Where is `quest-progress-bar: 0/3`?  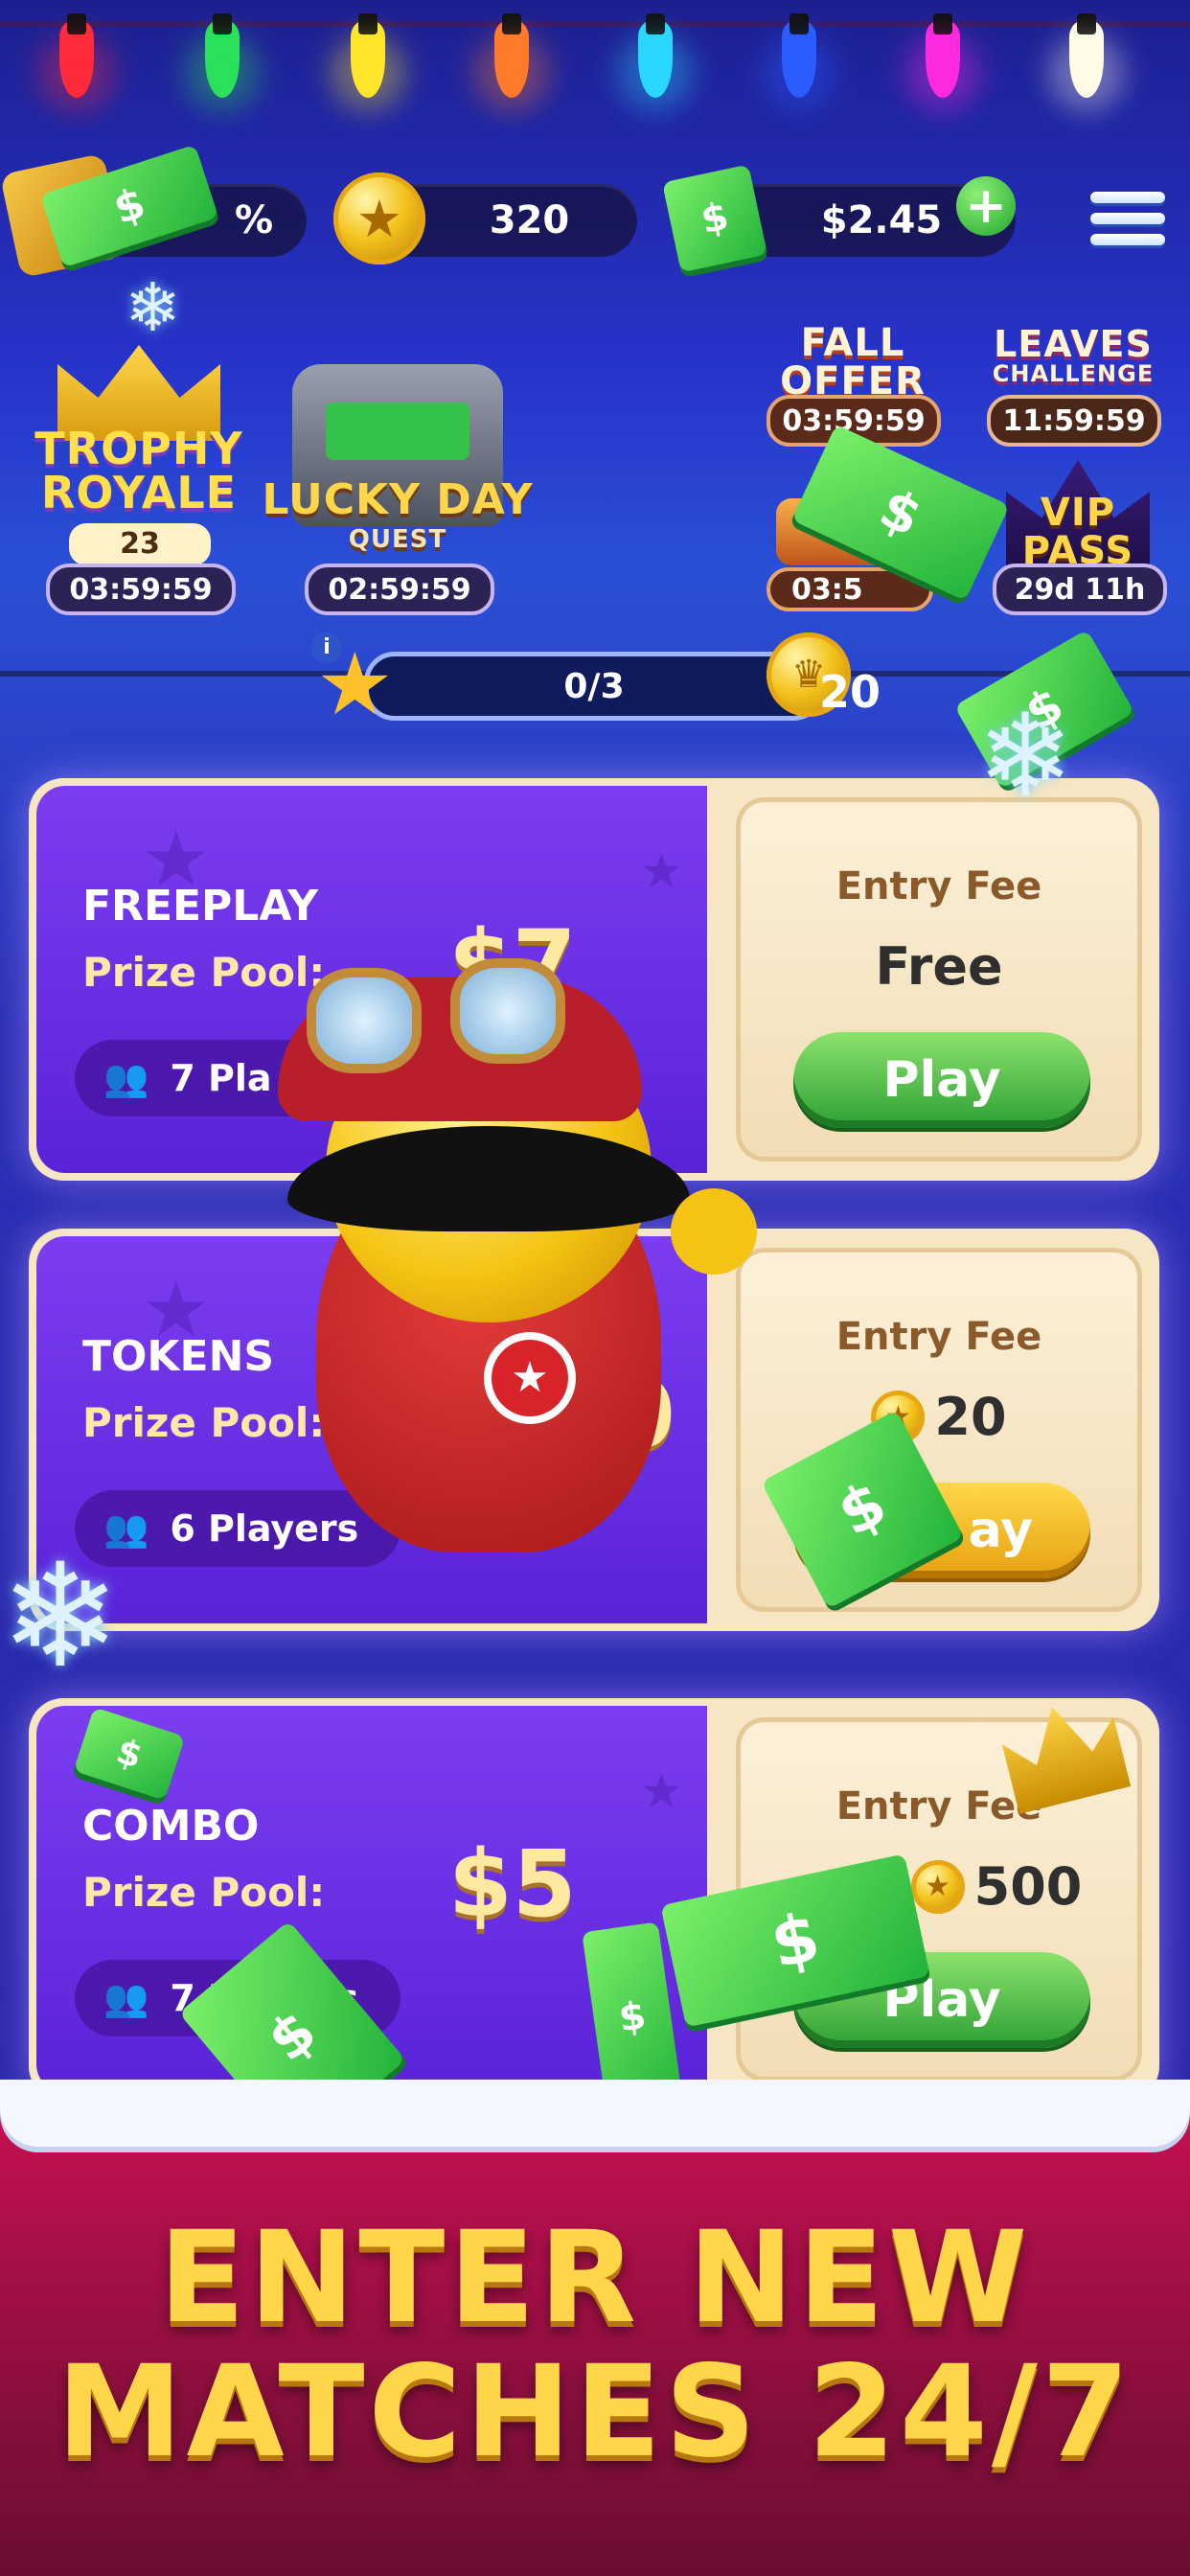 quest-progress-bar: 0/3 is located at coordinates (594, 686).